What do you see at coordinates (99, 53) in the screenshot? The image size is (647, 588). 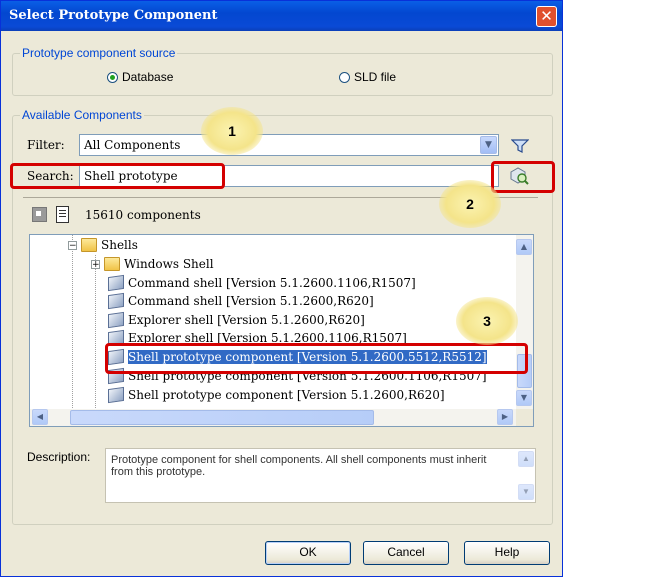 I see `source-group-legend: Prototype component source` at bounding box center [99, 53].